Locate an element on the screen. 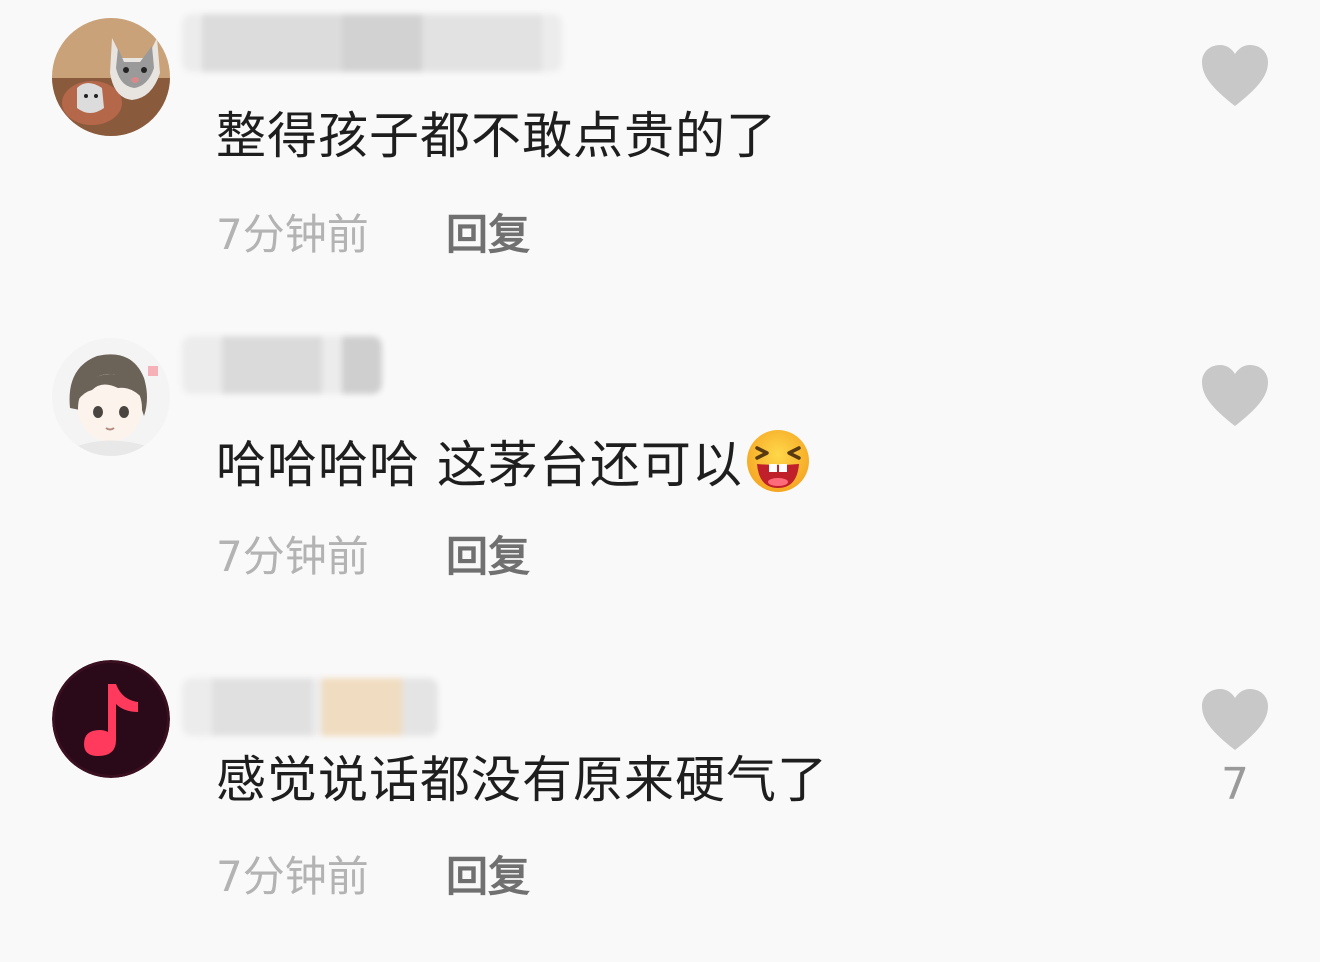 This screenshot has height=962, width=1320. cat-avatar is located at coordinates (111, 77).